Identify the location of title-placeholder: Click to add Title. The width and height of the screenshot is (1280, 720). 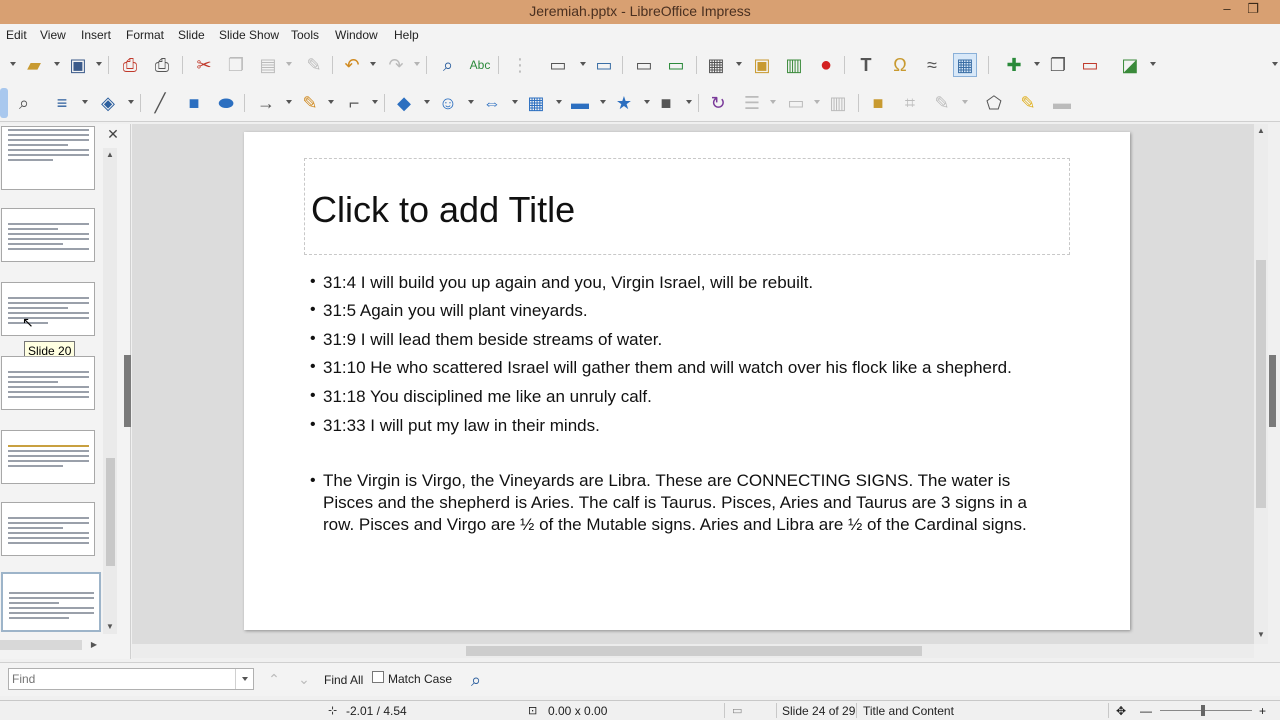
(687, 206).